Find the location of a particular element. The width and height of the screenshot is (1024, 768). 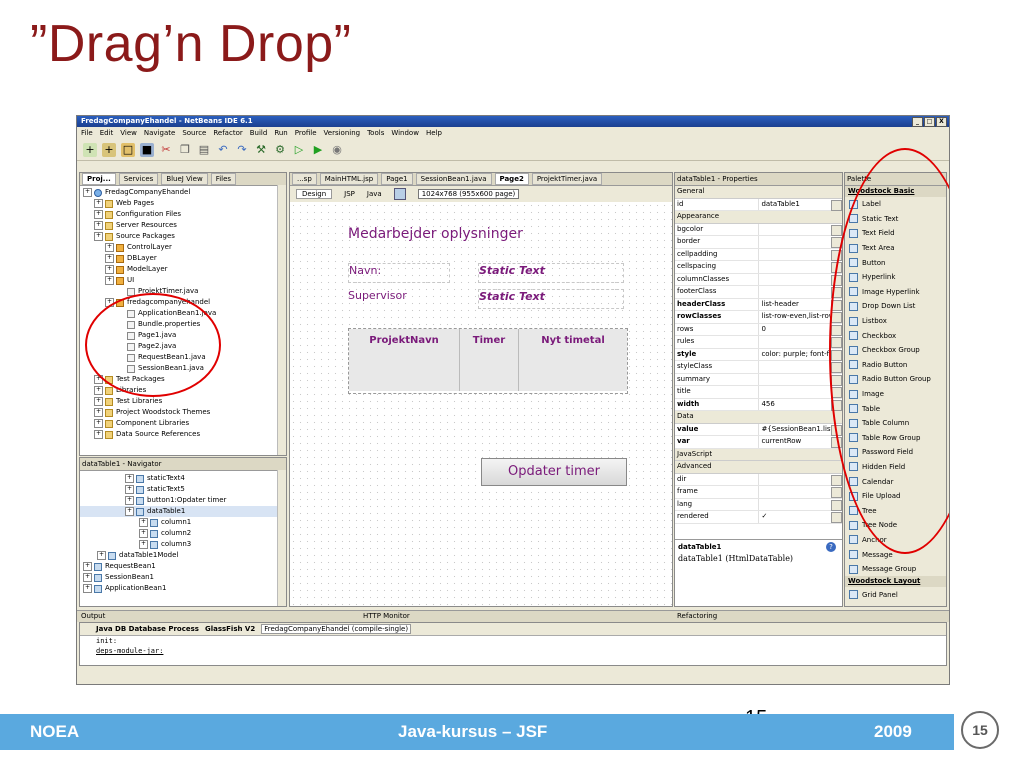

menu-edit: Edit is located at coordinates (107, 133).